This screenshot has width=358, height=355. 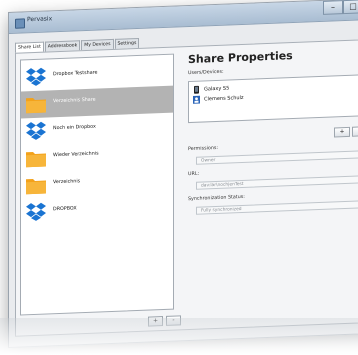 I want to click on maximize-button: □, so click(x=350, y=7).